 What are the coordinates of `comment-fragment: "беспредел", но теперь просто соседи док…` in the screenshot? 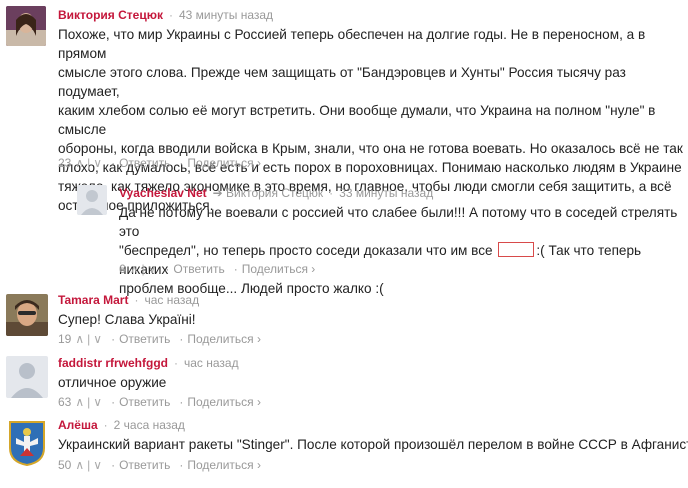 It's located at (306, 250).